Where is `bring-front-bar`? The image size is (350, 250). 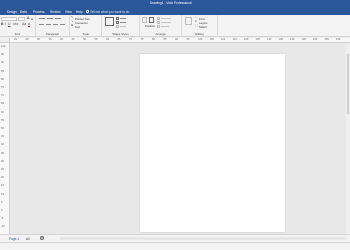 bring-front-bar is located at coordinates (166, 18).